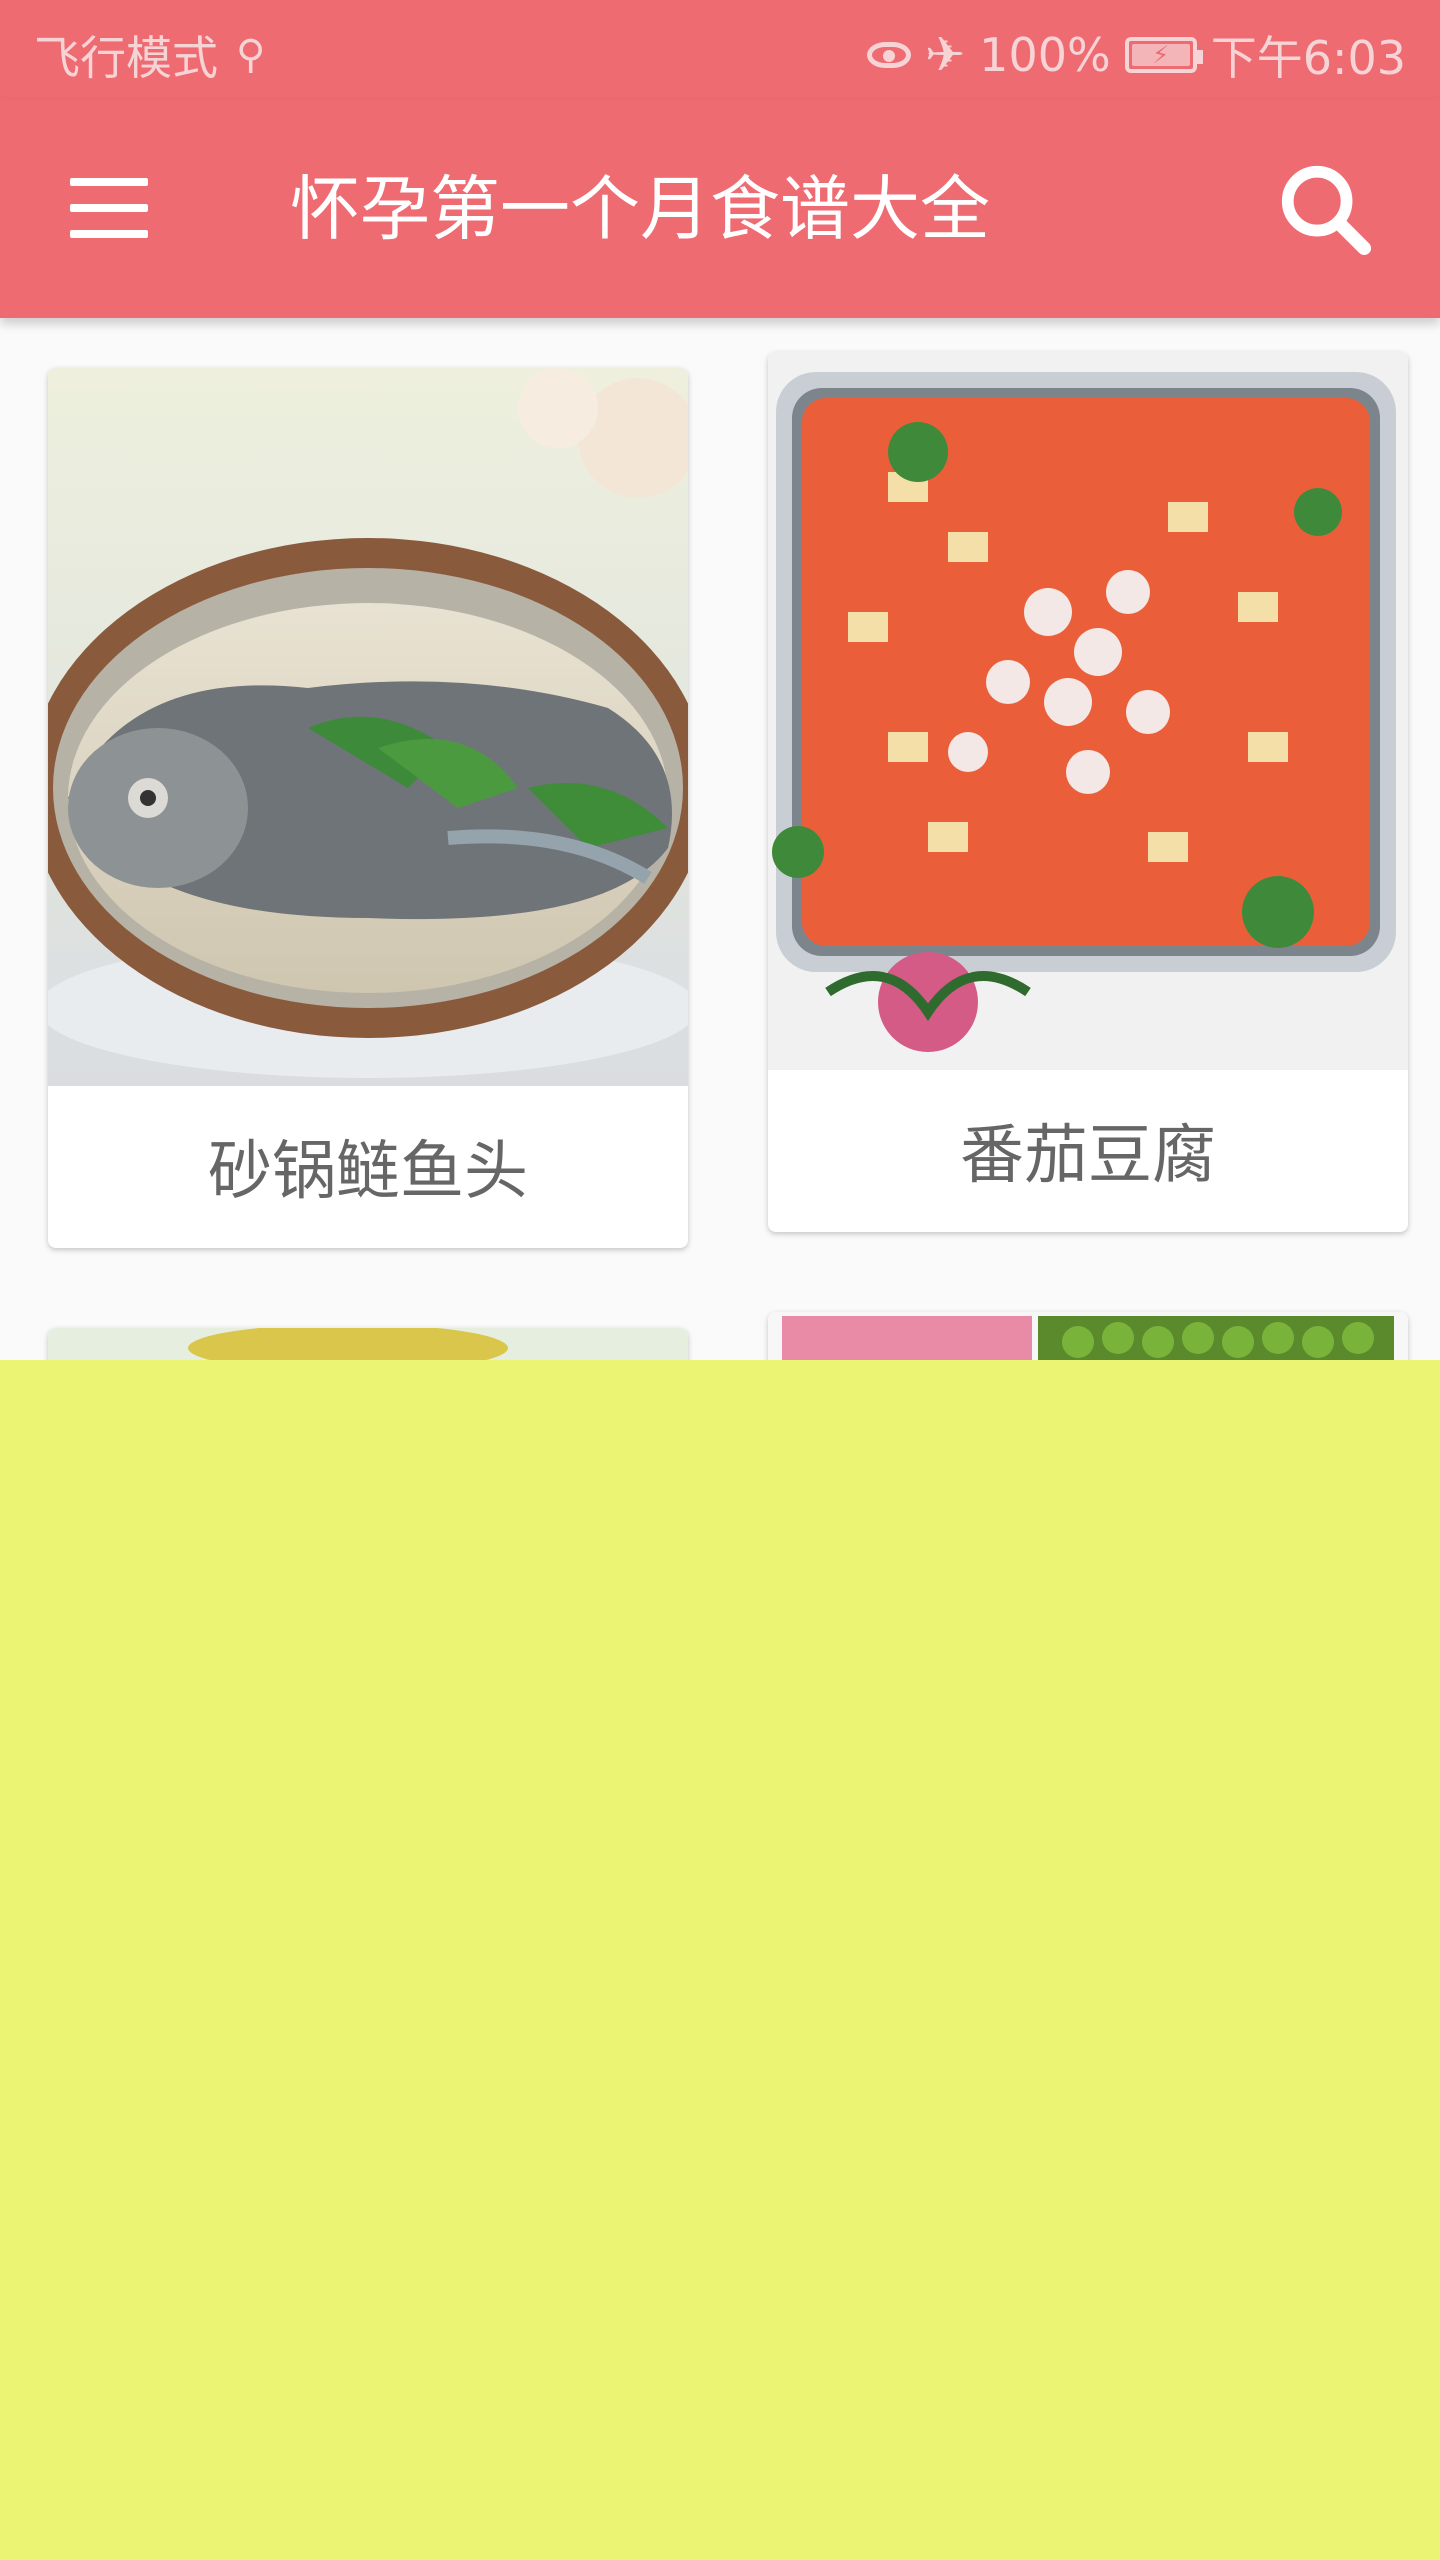 The width and height of the screenshot is (1440, 2560). I want to click on status-bar: 飞行模式 ⚲ ✈ 100% ⚡ 下午6:03, so click(720, 50).